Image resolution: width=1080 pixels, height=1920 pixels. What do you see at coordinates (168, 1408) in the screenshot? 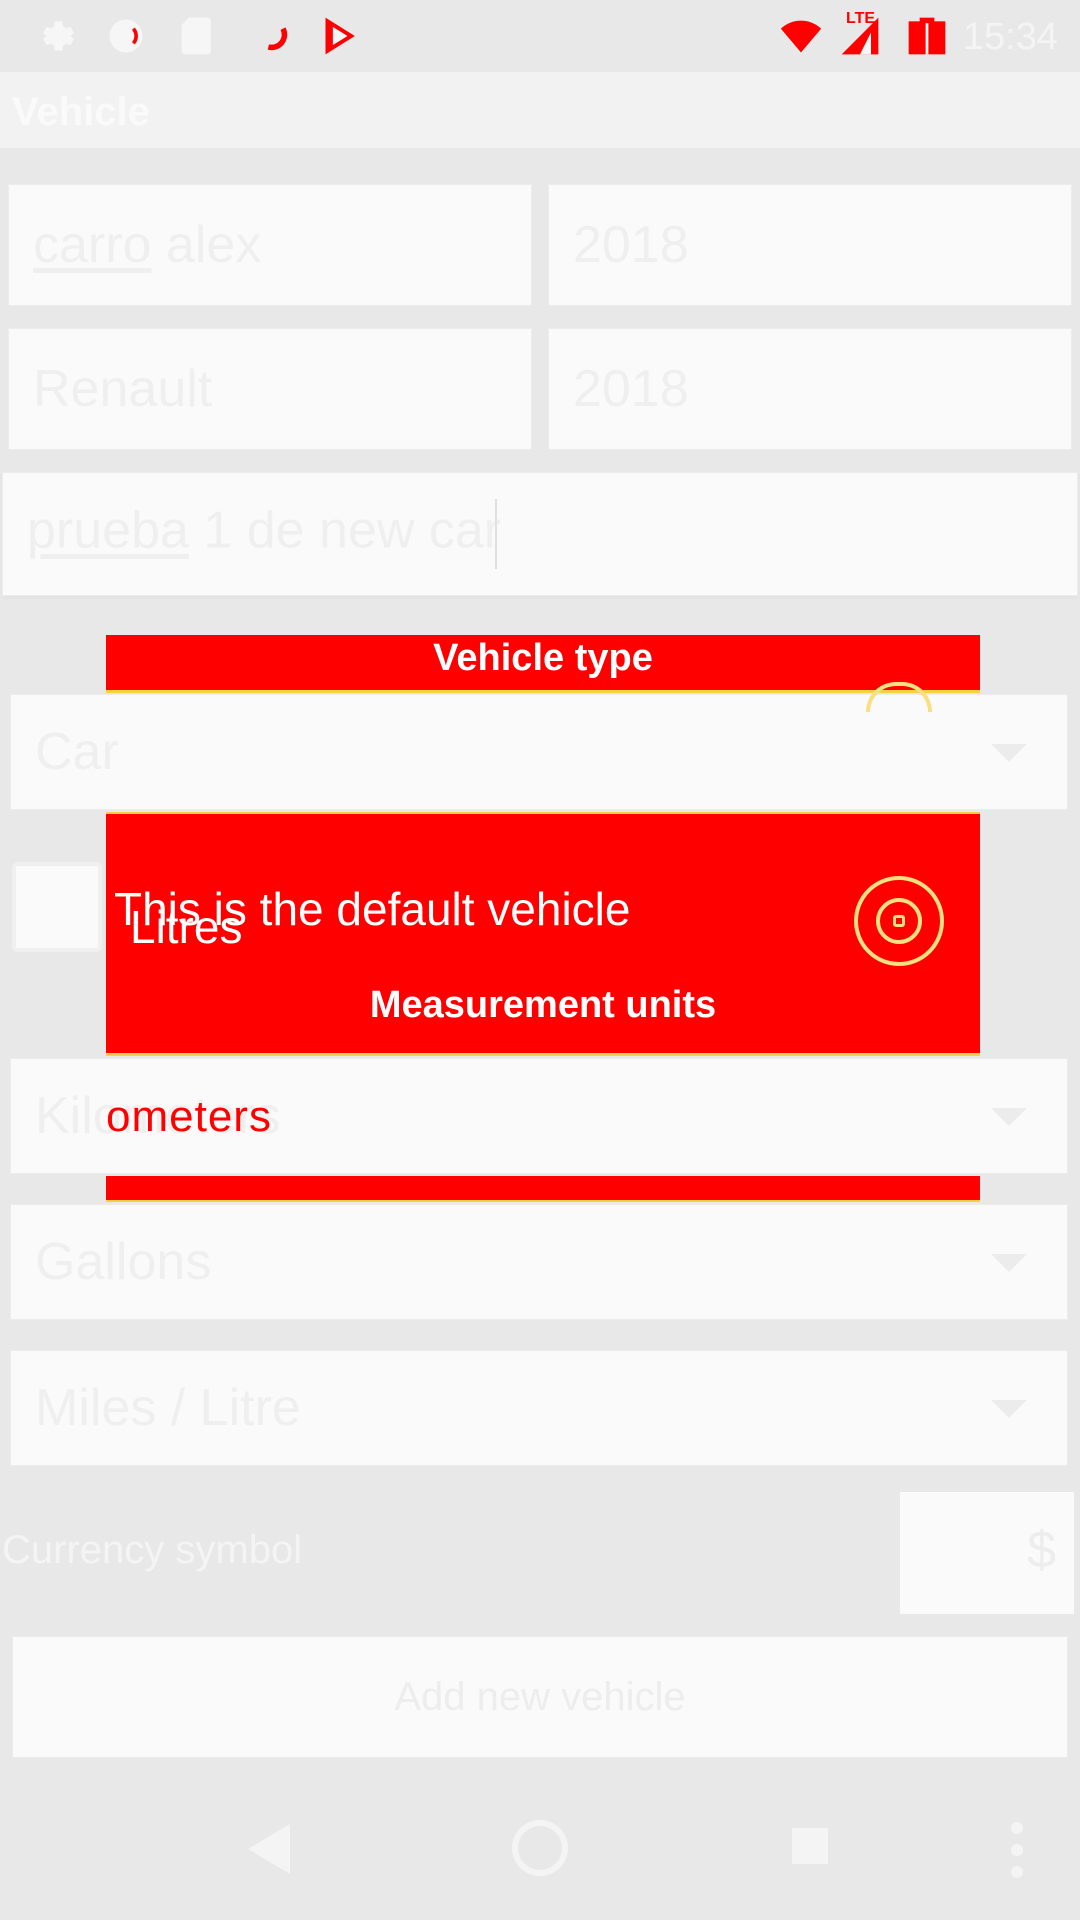
I see `consumption-unit-value: Miles / Litre` at bounding box center [168, 1408].